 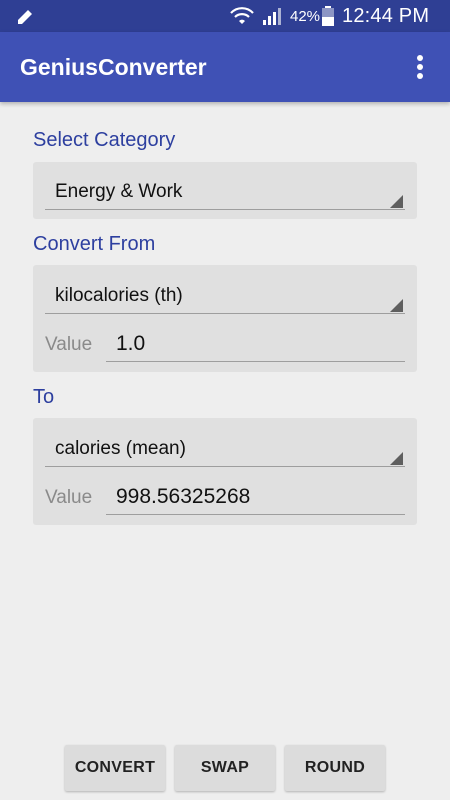 I want to click on signal-icon, so click(x=272, y=18).